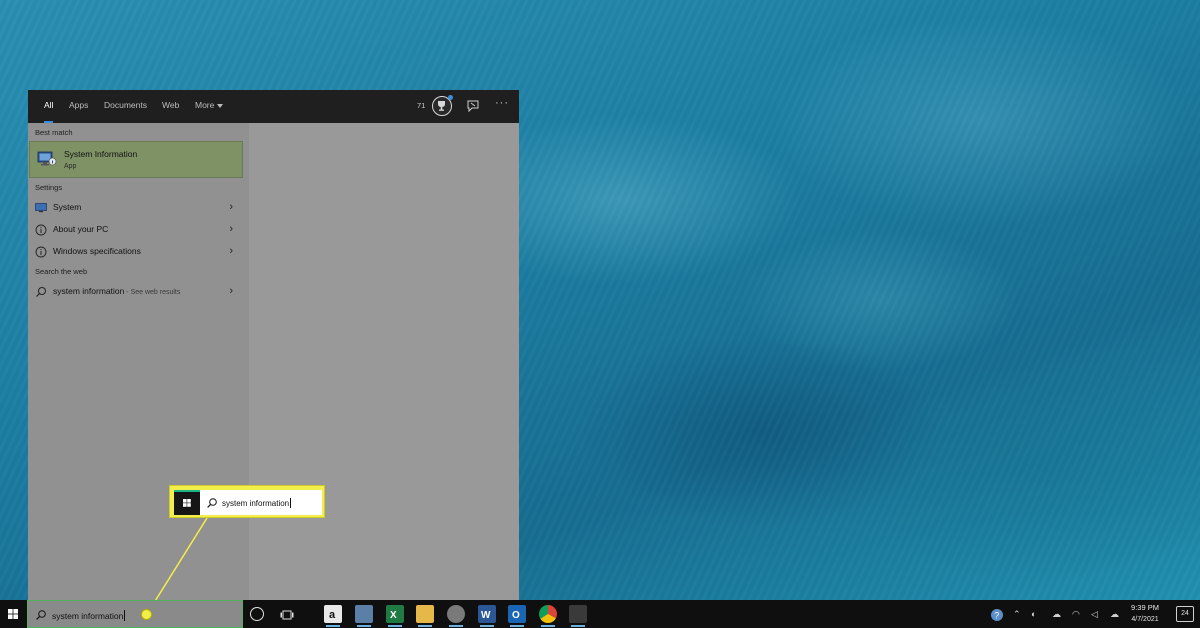 Image resolution: width=1200 pixels, height=628 pixels. I want to click on callout-anchor-dot, so click(146, 614).